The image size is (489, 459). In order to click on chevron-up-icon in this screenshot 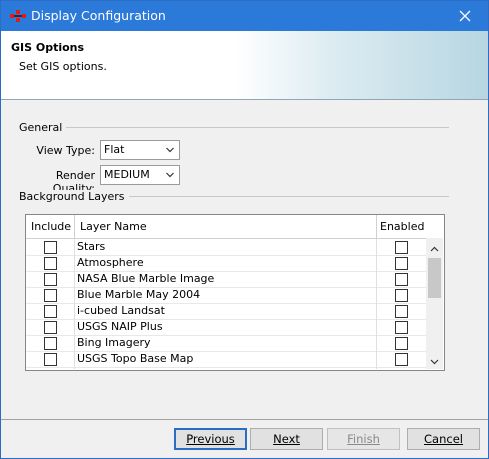, I will do `click(434, 249)`.